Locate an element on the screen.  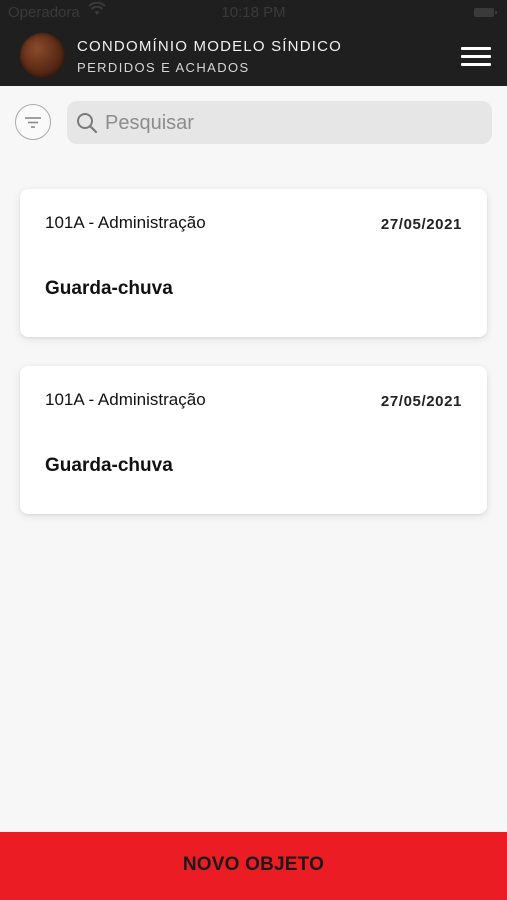
new-object-button: NOVO OBJETO is located at coordinates (253, 866).